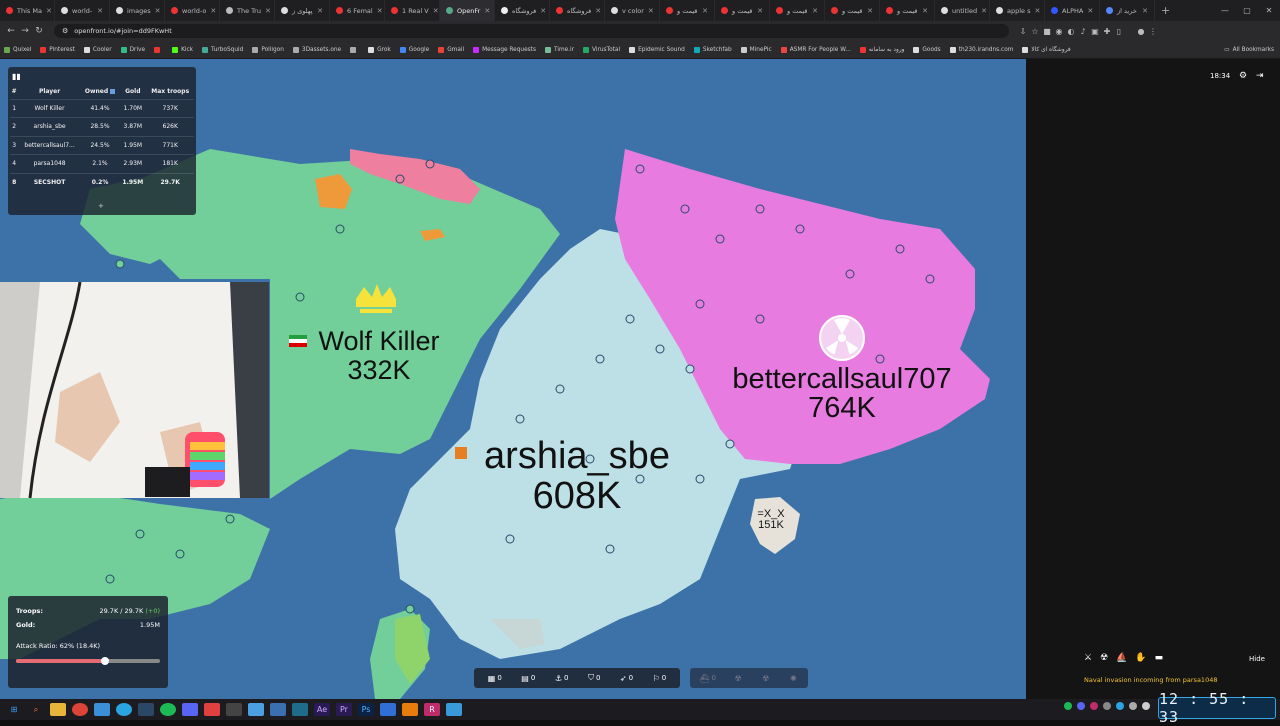  Describe the element at coordinates (222, 49) in the screenshot. I see `bookmark-item: TurboSquid` at that location.